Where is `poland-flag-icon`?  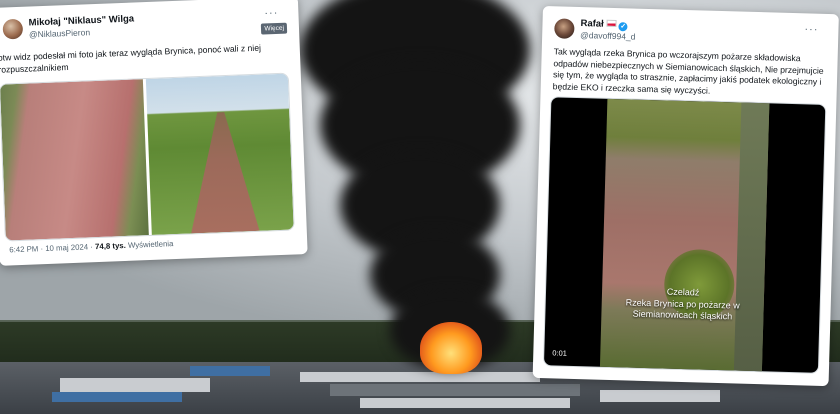
poland-flag-icon is located at coordinates (611, 23).